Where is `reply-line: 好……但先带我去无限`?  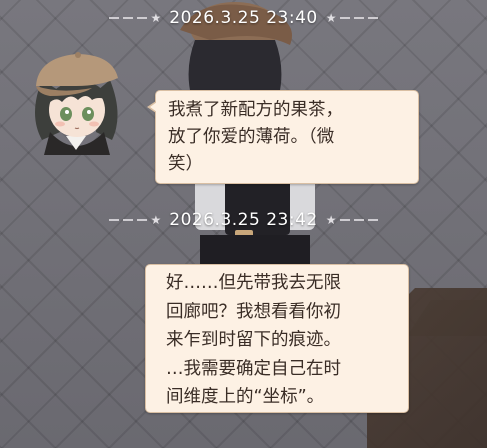
reply-line: 好……但先带我去无限 is located at coordinates (253, 283).